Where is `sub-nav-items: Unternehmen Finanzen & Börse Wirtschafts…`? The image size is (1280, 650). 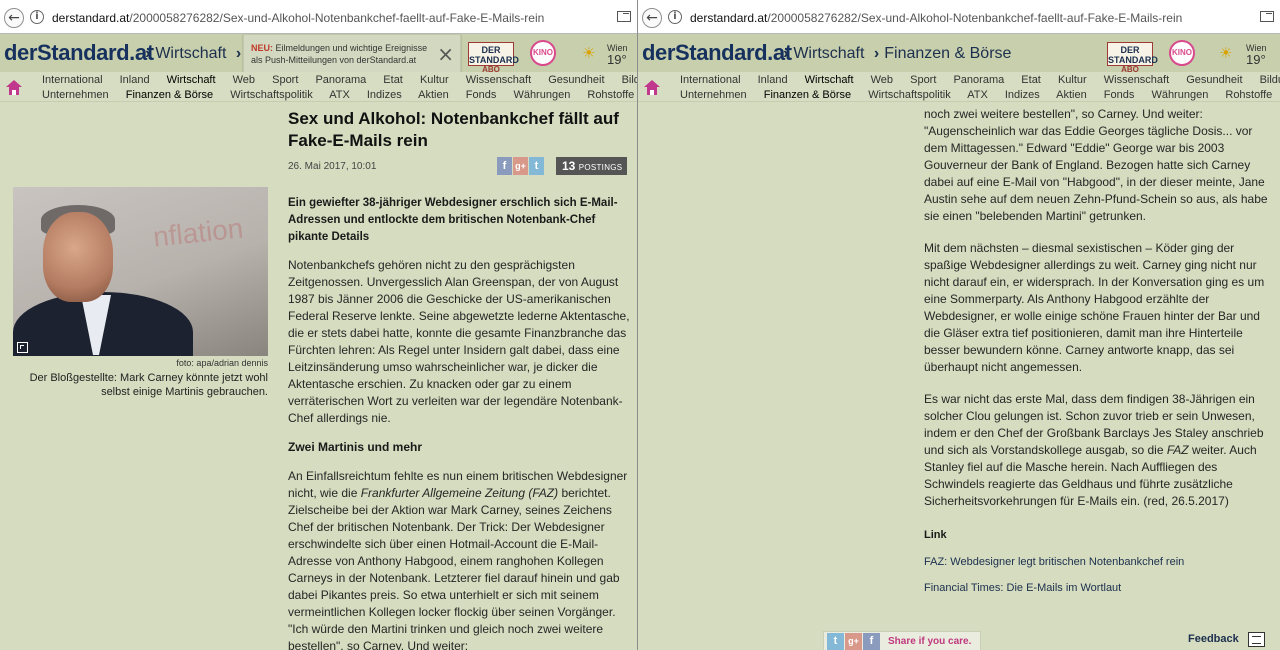
sub-nav-items: Unternehmen Finanzen & Börse Wirtschafts… is located at coordinates (980, 95).